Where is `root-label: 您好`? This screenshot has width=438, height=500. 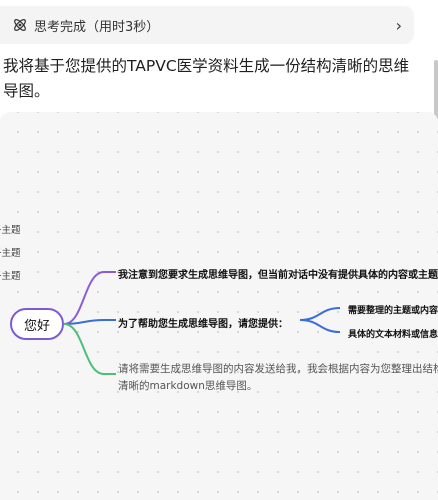 root-label: 您好 is located at coordinates (36, 326).